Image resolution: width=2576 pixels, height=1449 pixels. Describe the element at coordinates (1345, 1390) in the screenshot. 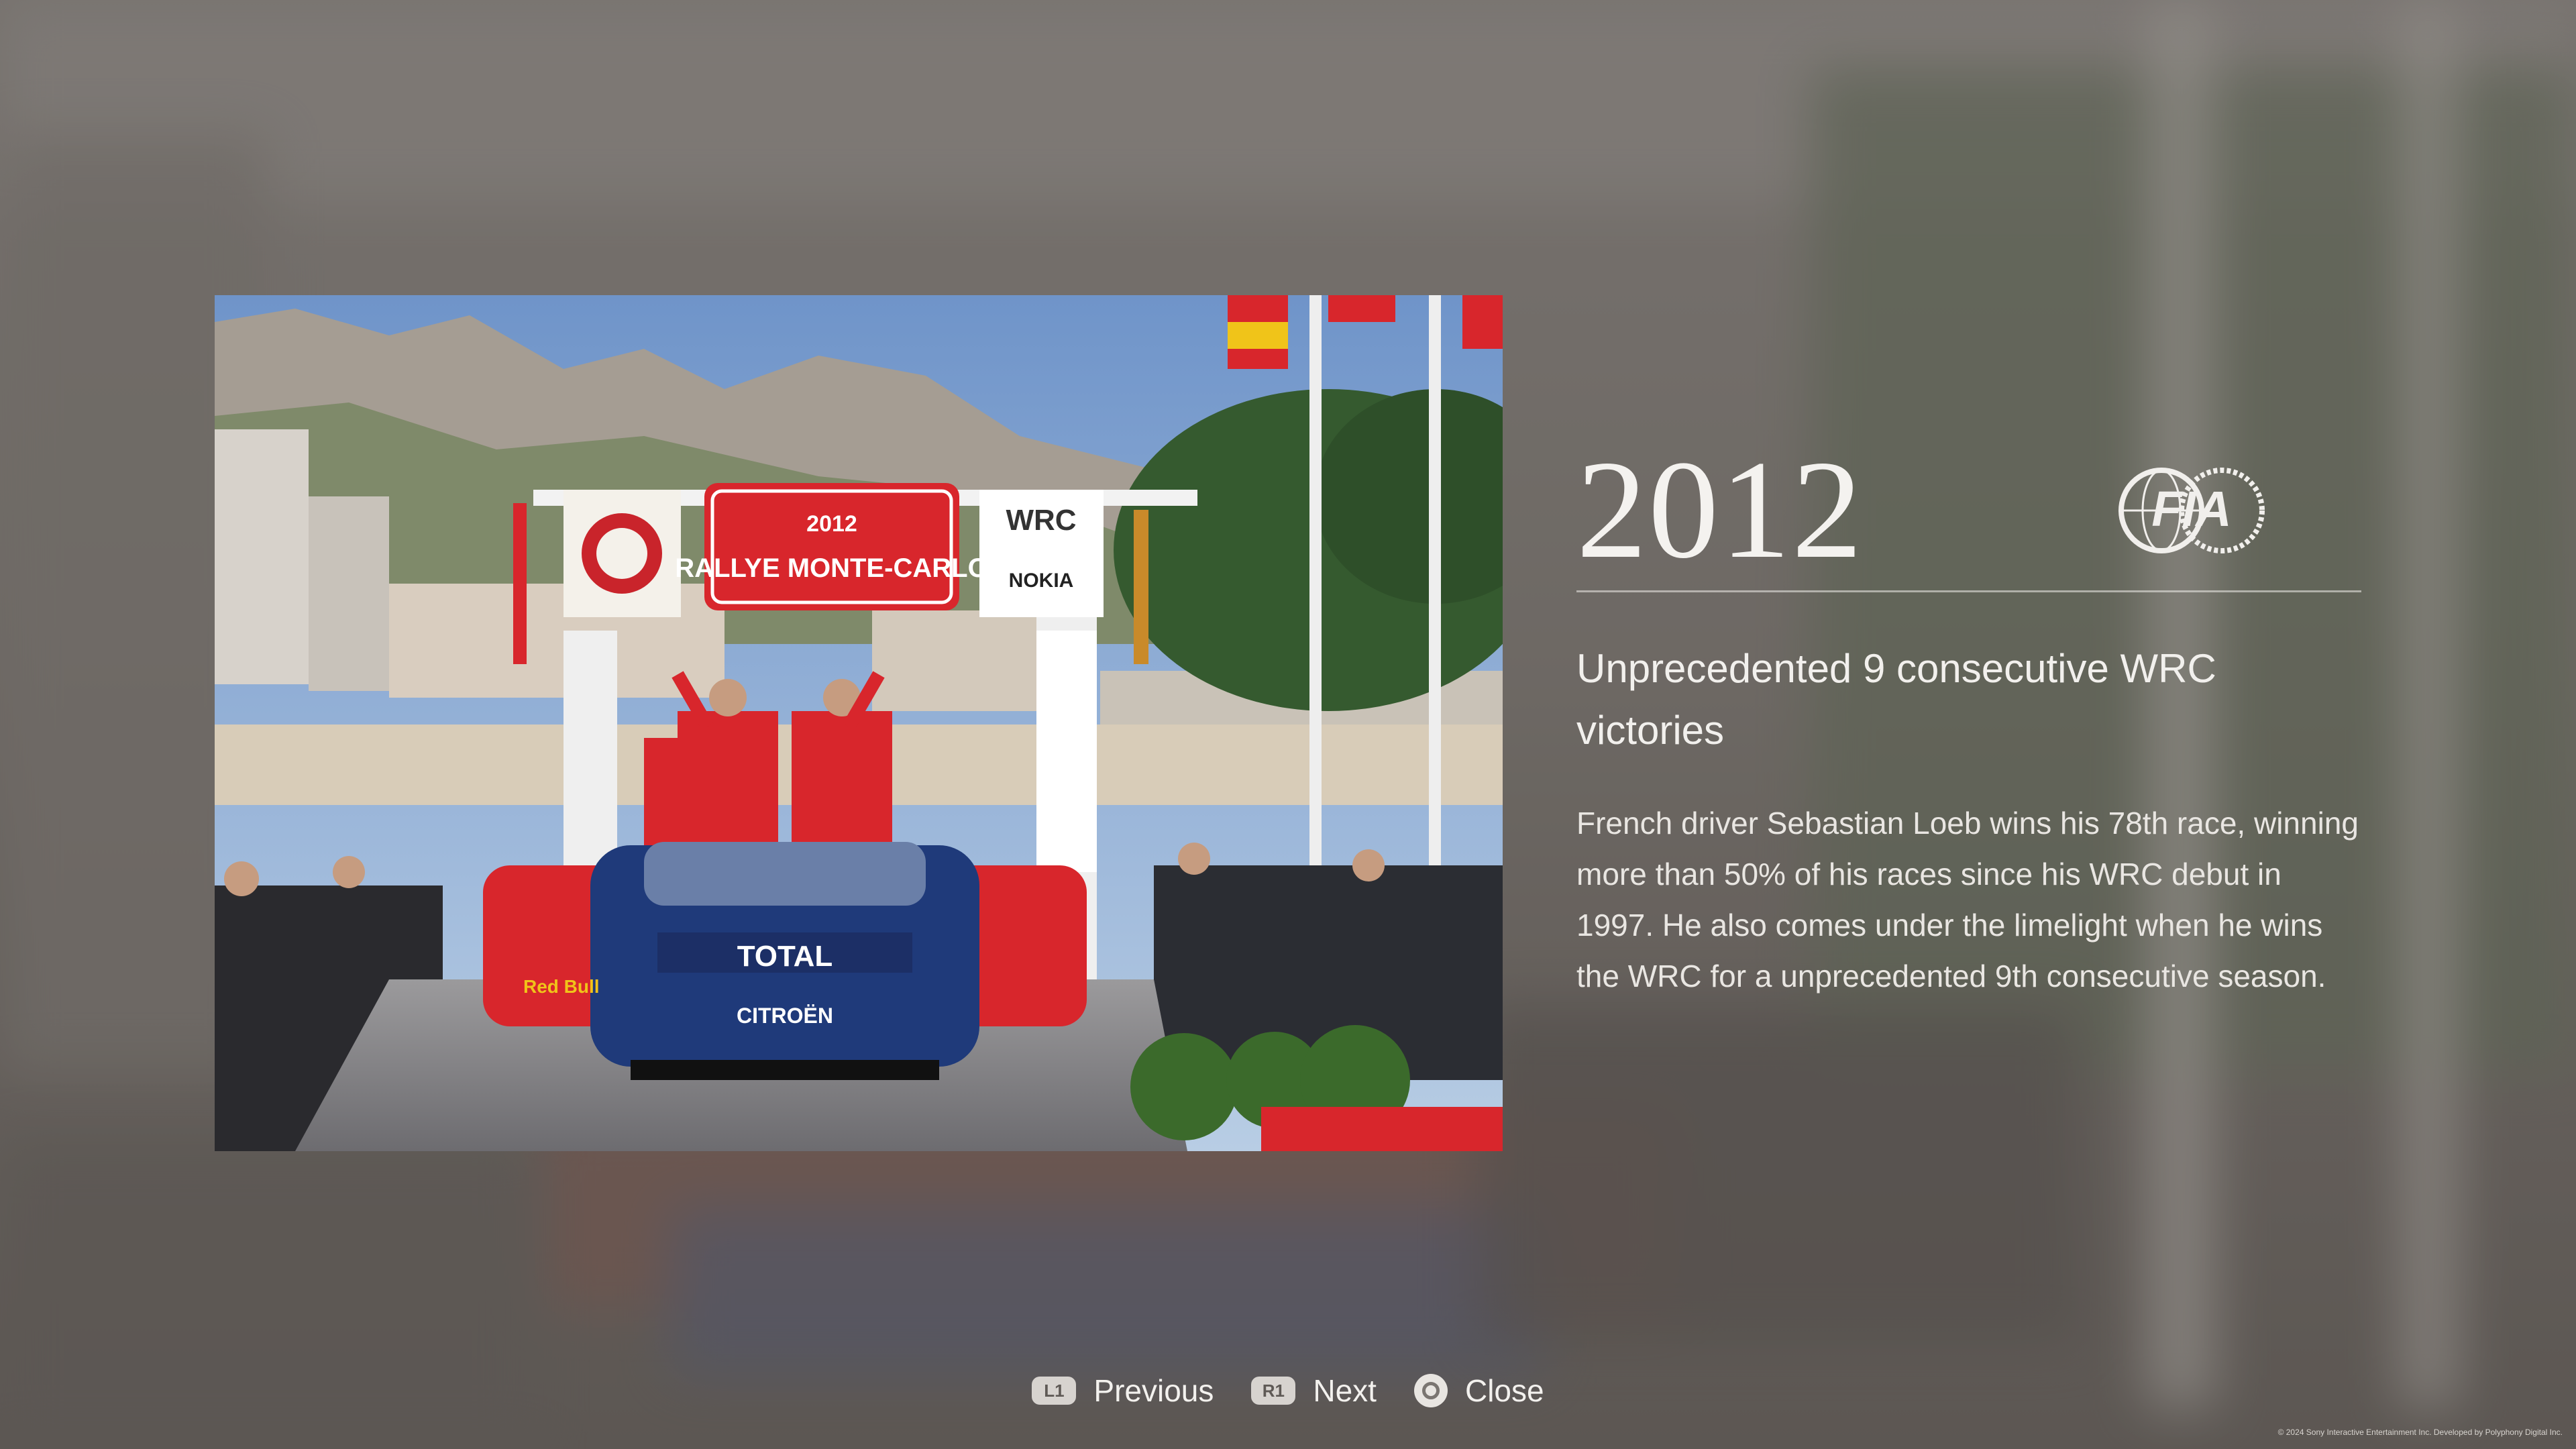

I see `next-label: Next` at that location.